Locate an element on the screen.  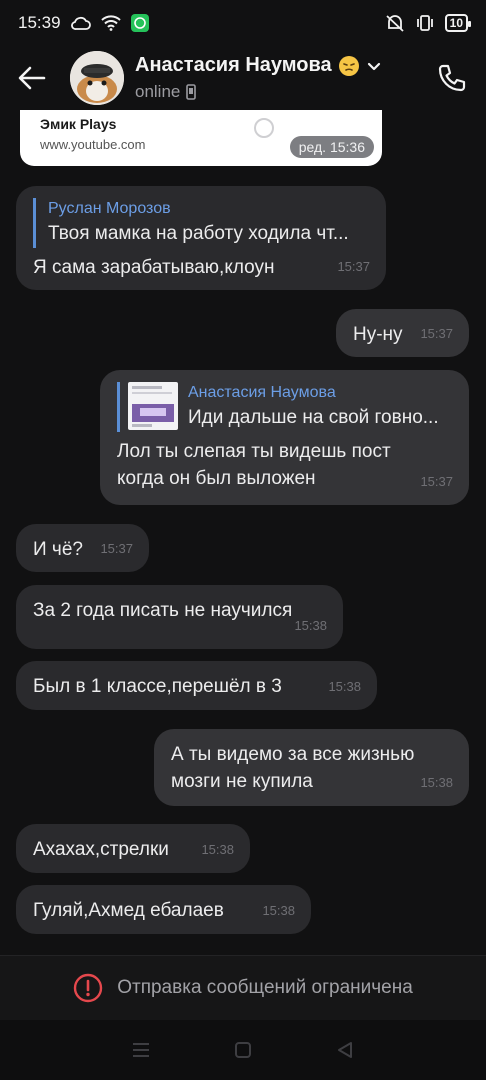
message-bubble: Гуляй,Ахмед ебалаев 15:38 is located at coordinates (163, 909).